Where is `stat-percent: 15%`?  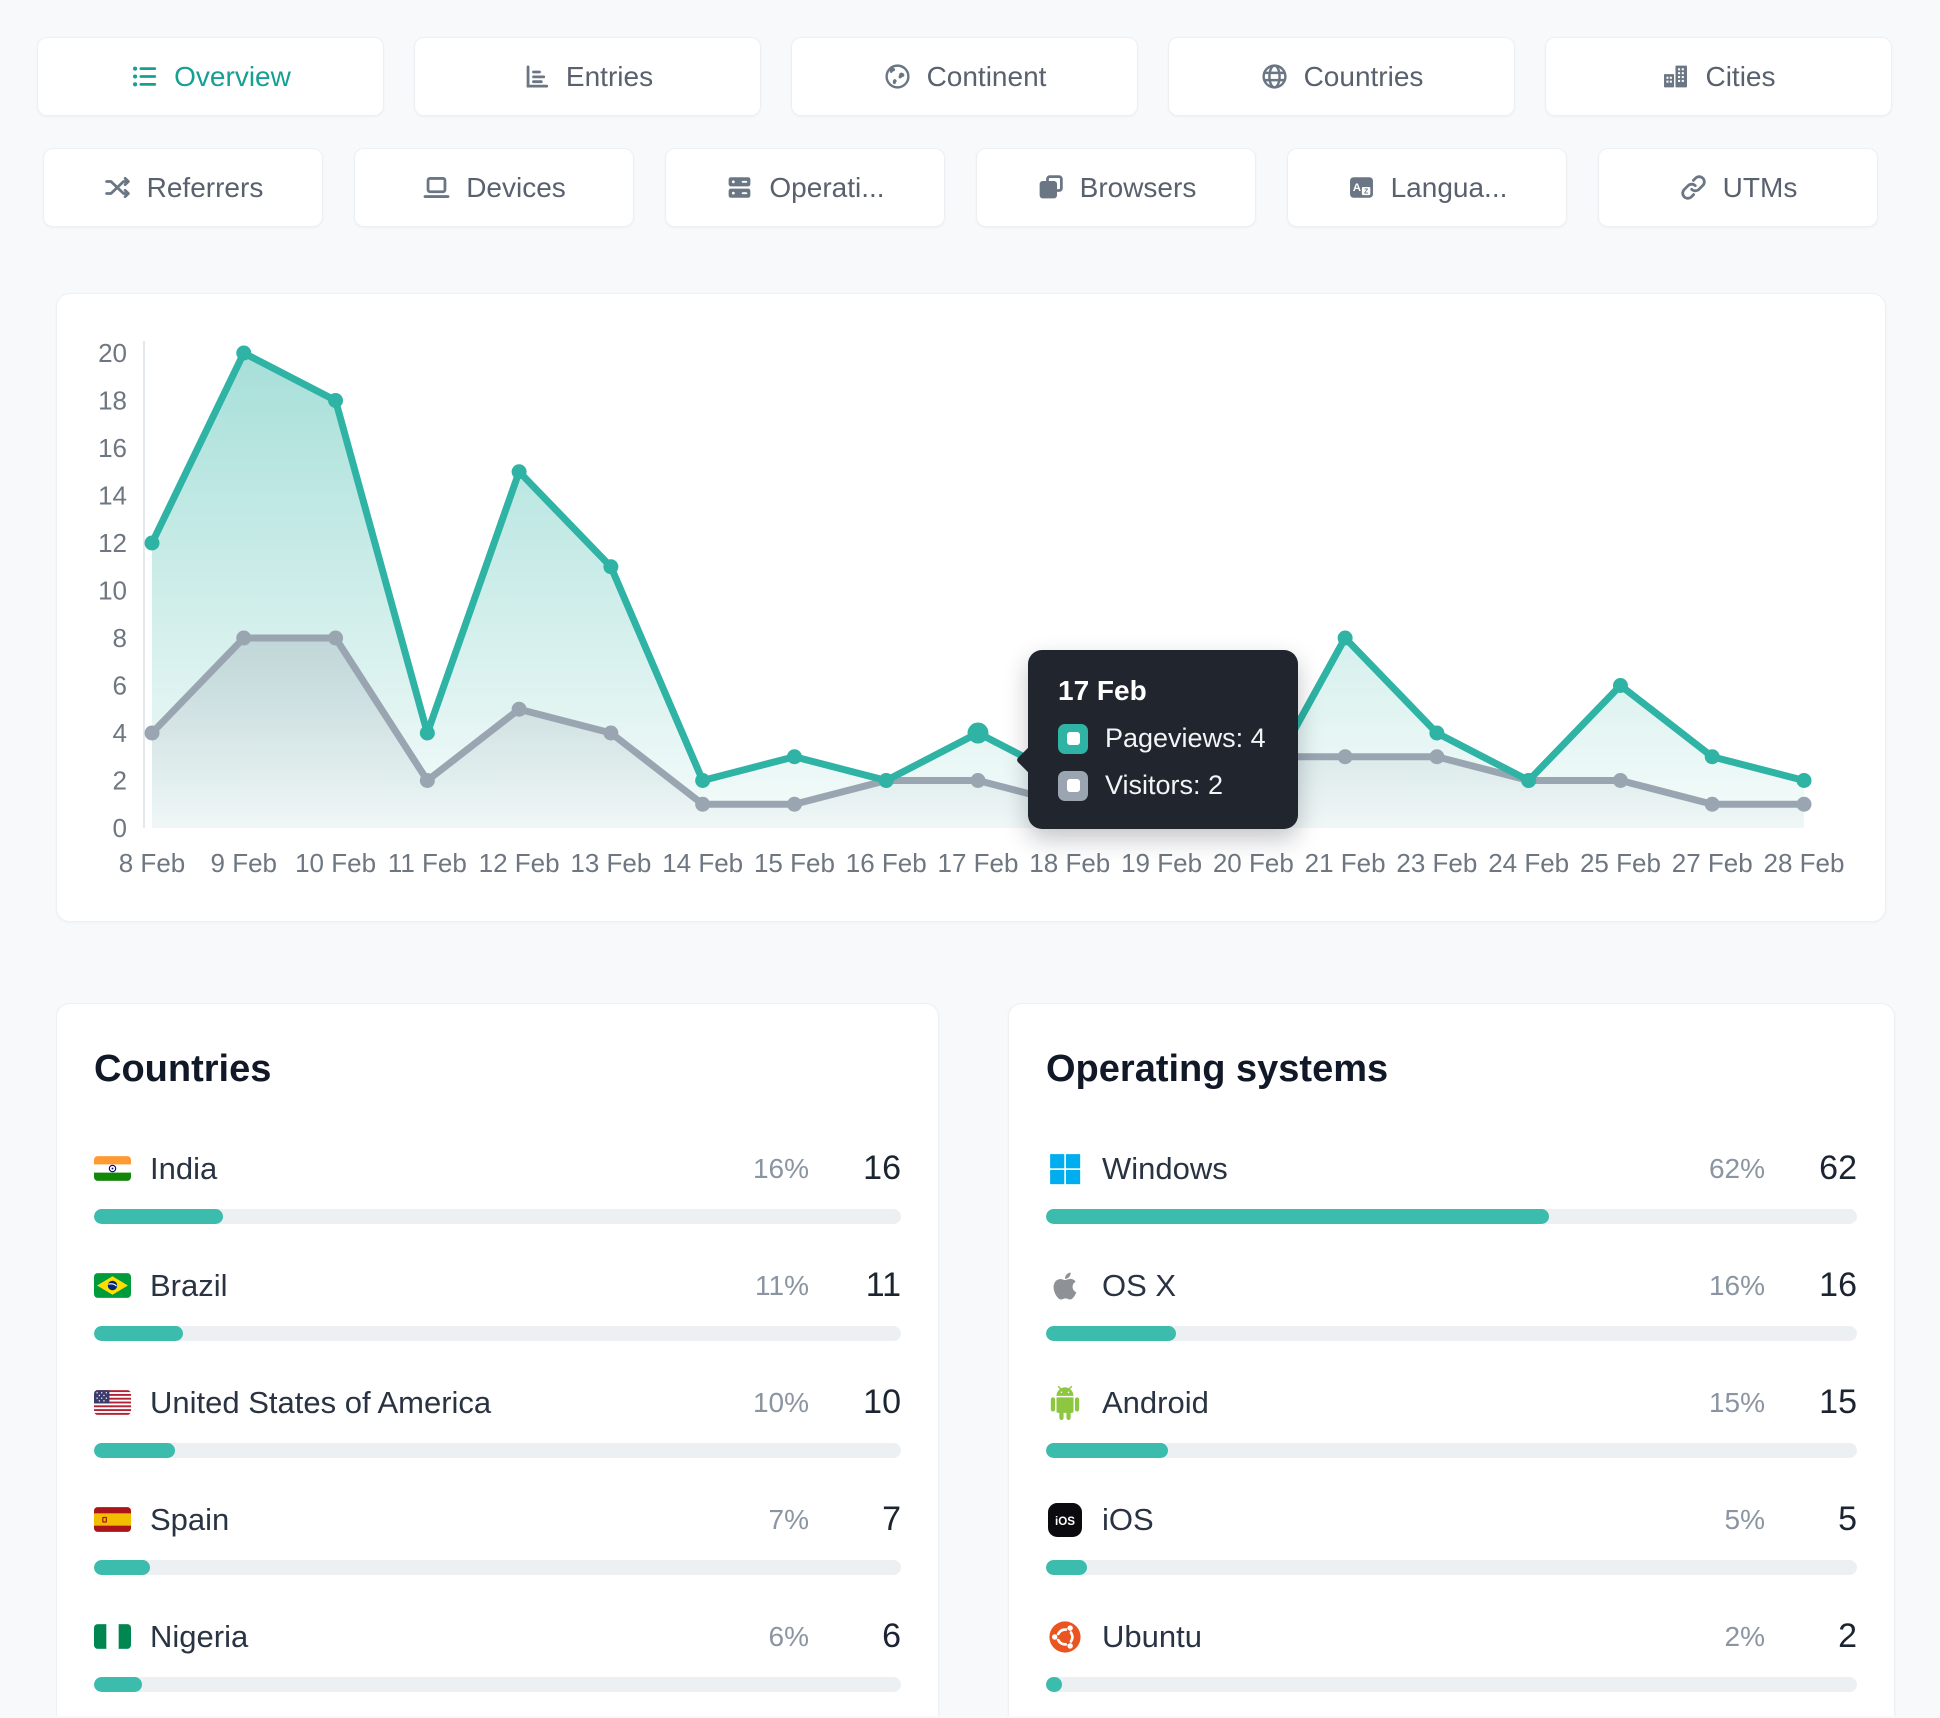
stat-percent: 15% is located at coordinates (1736, 1402).